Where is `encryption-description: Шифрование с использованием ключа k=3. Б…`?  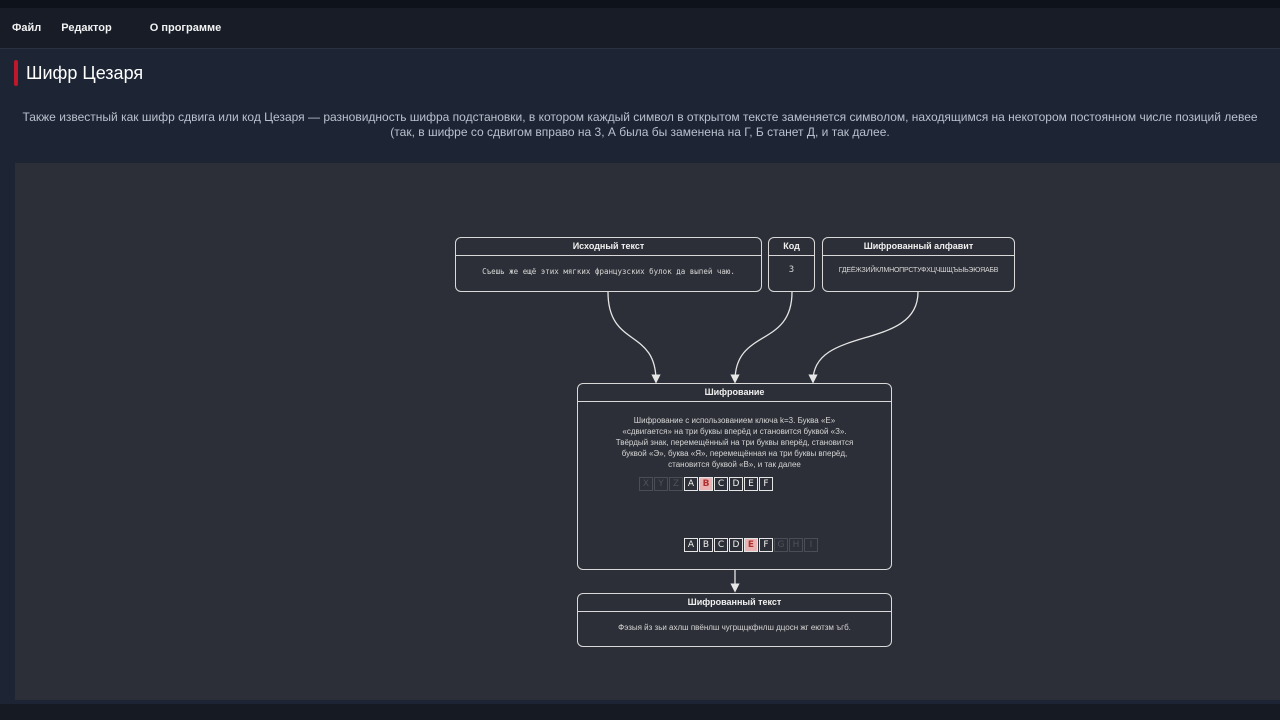 encryption-description: Шифрование с использованием ключа k=3. Б… is located at coordinates (734, 436).